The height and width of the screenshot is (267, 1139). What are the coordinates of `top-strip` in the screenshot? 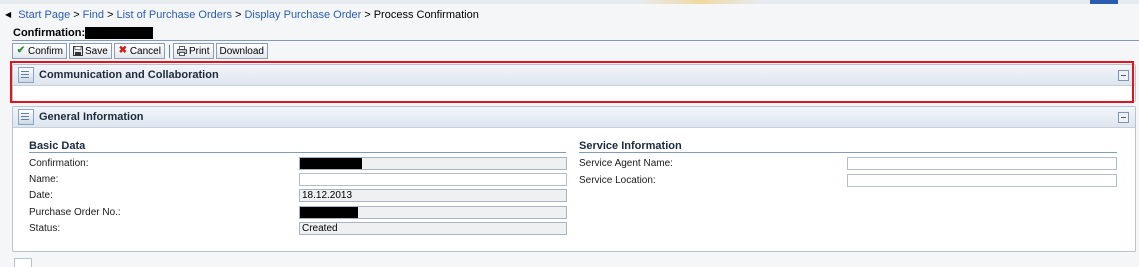 It's located at (569, 2).